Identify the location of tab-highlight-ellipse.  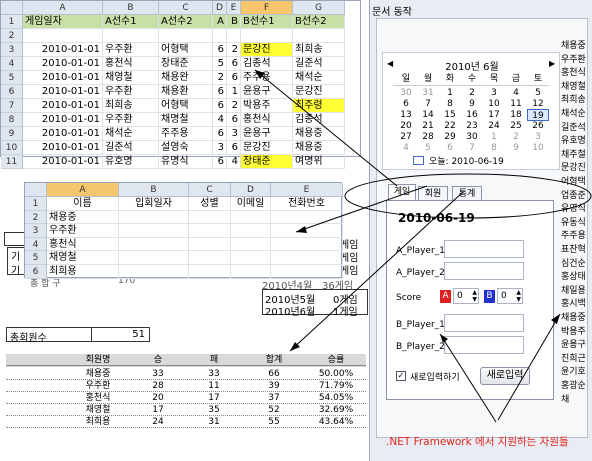
(468, 196).